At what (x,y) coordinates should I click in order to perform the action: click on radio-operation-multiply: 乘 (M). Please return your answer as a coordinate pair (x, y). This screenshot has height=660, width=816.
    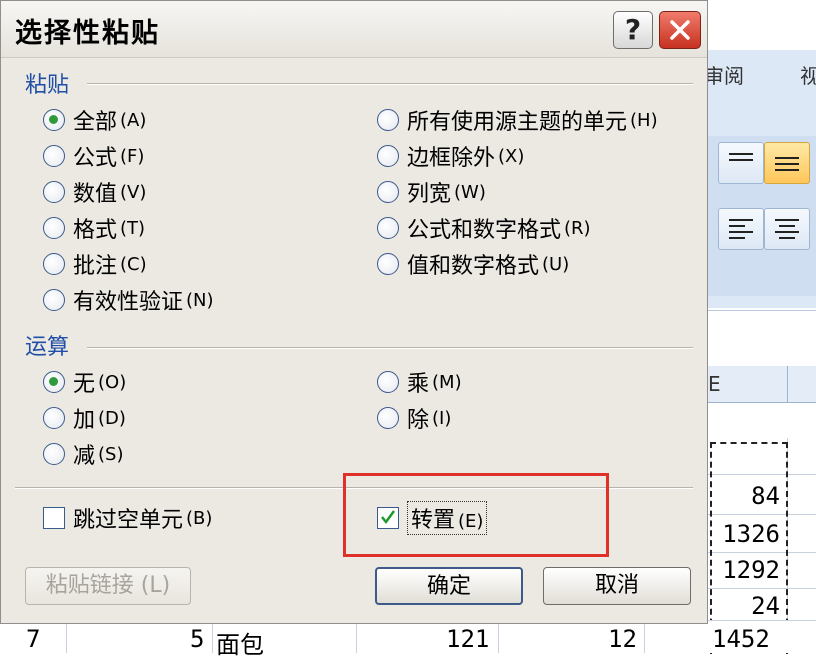
    Looking at the image, I should click on (419, 382).